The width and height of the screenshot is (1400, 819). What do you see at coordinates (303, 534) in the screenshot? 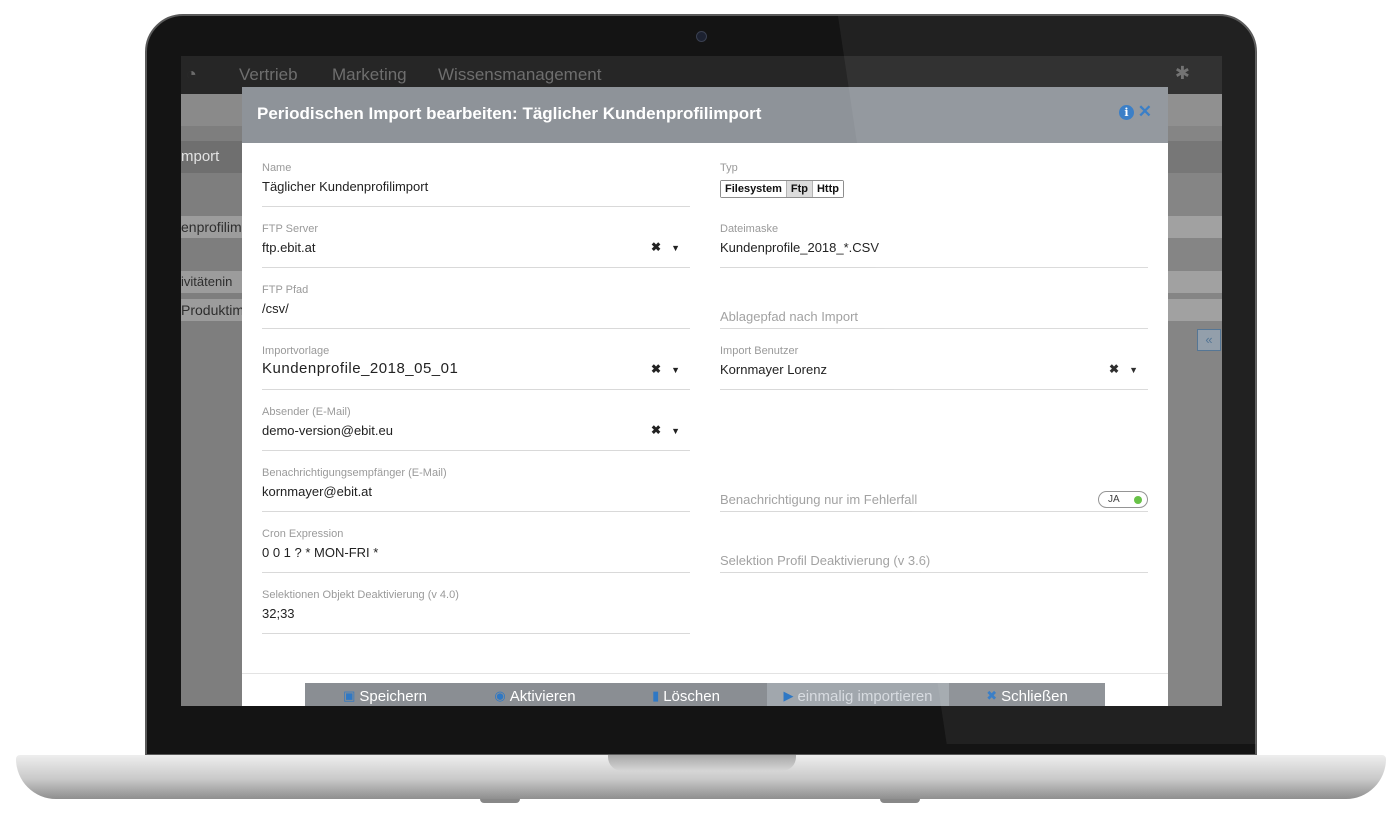
I see `field-label: Cron Expression` at bounding box center [303, 534].